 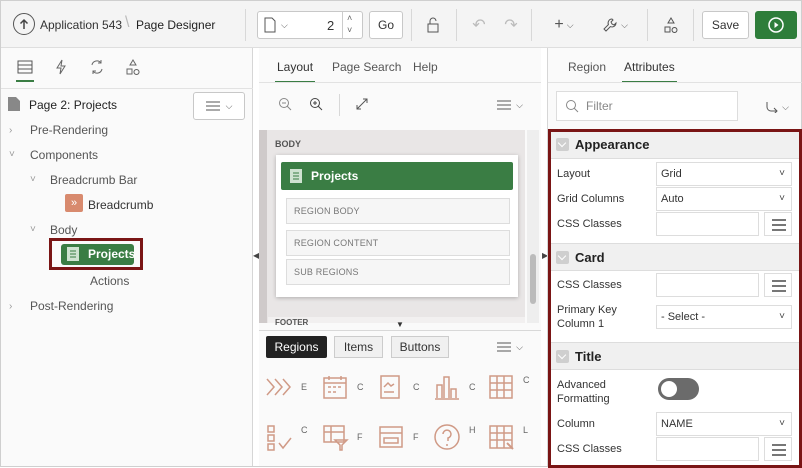 What do you see at coordinates (647, 106) in the screenshot?
I see `filter-field: Filter` at bounding box center [647, 106].